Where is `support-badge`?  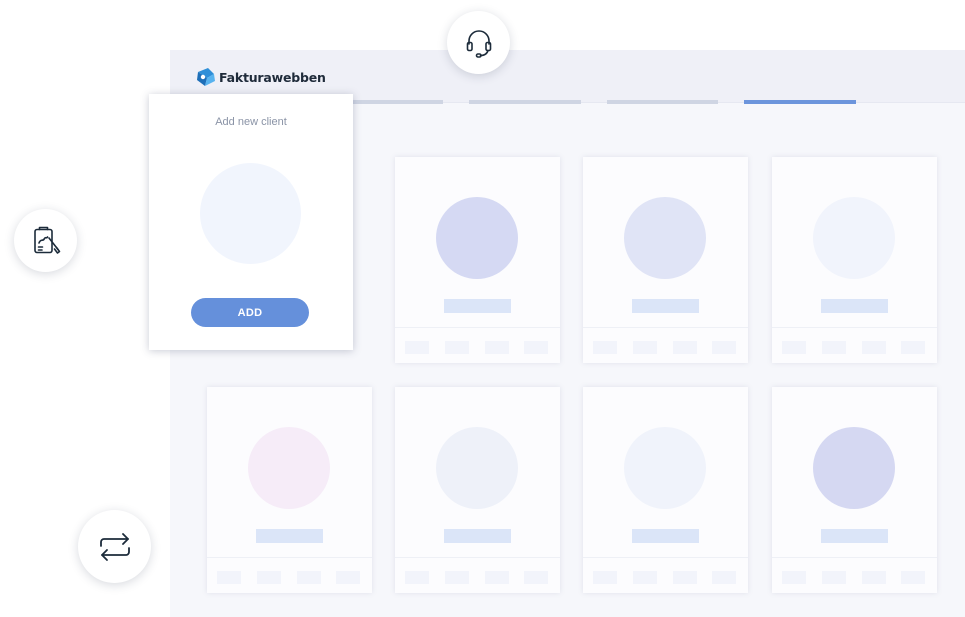
support-badge is located at coordinates (478, 42).